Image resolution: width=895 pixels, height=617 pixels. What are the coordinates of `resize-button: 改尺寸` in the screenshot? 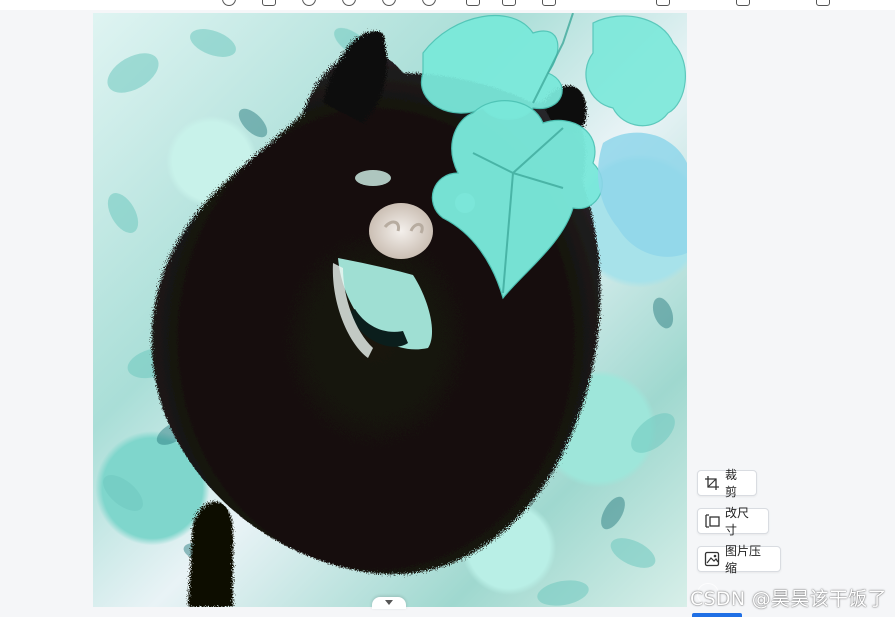 It's located at (733, 521).